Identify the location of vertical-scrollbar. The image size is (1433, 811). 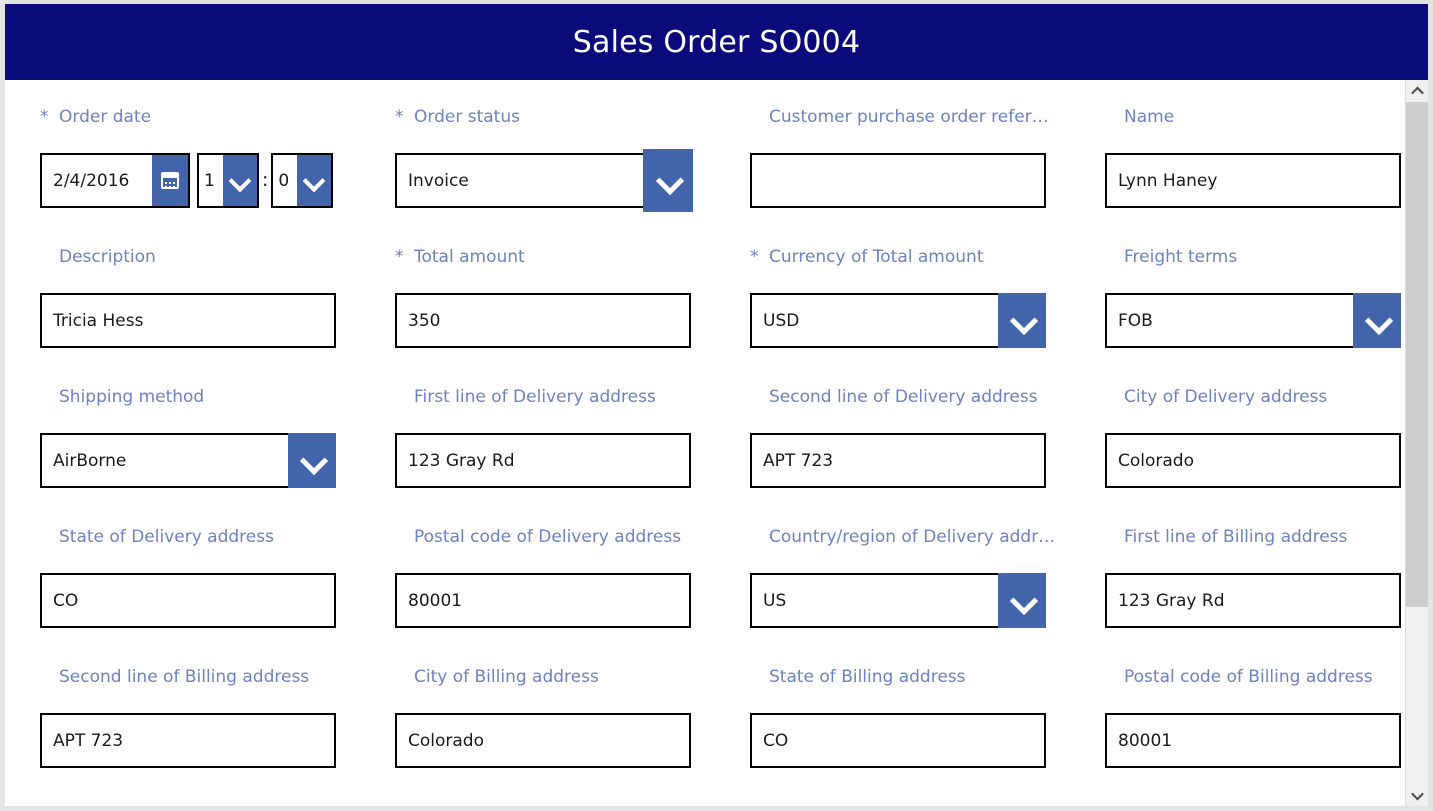
(1416, 443).